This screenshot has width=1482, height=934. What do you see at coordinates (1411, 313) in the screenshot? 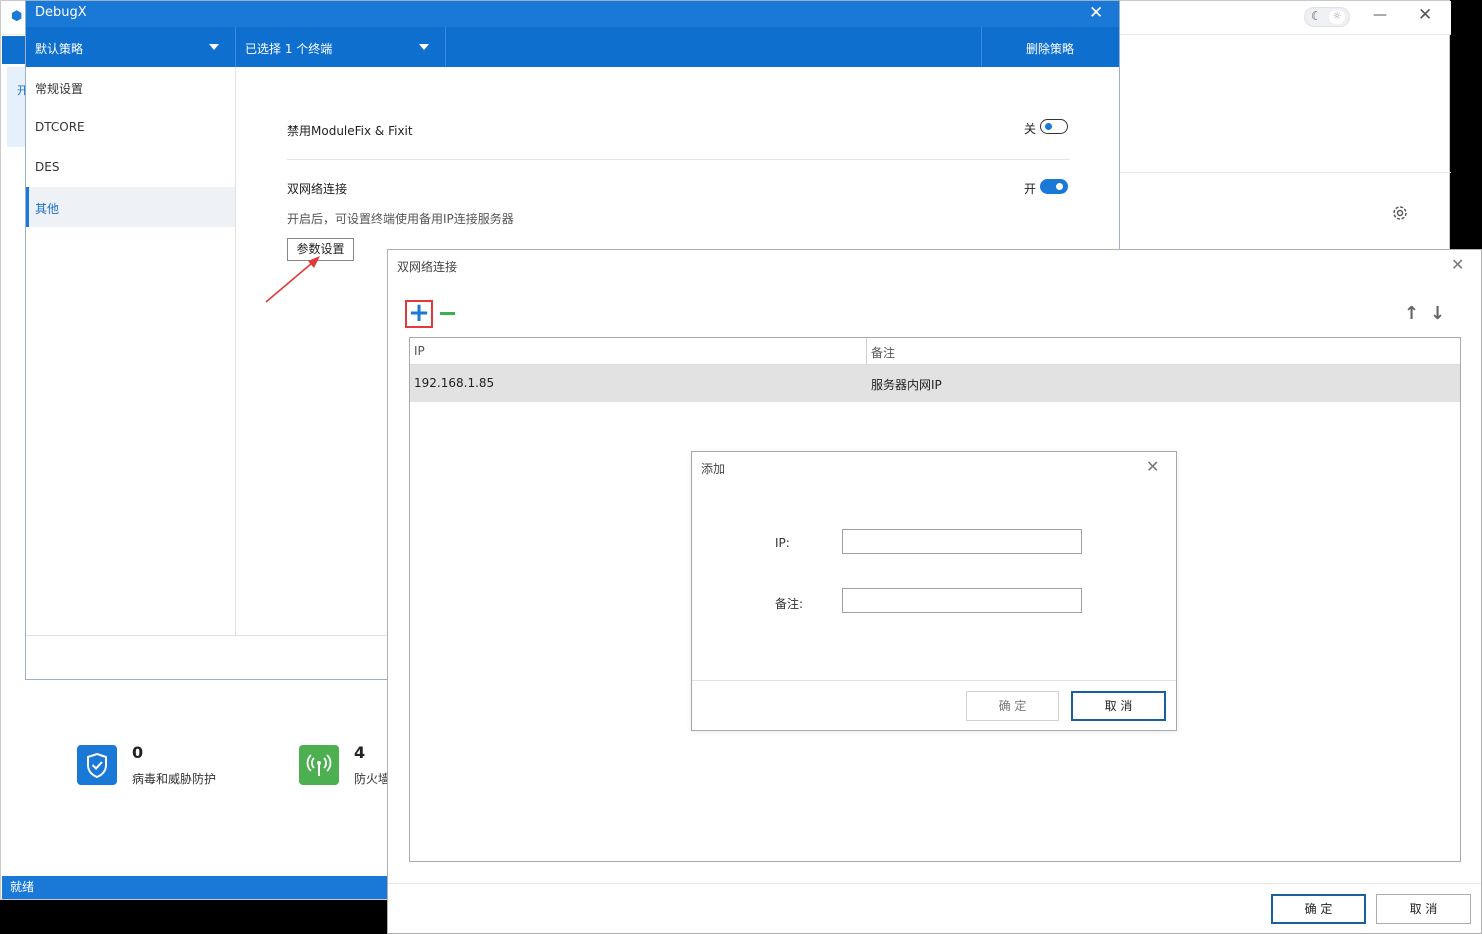
I see `move-up-icon: ↑` at bounding box center [1411, 313].